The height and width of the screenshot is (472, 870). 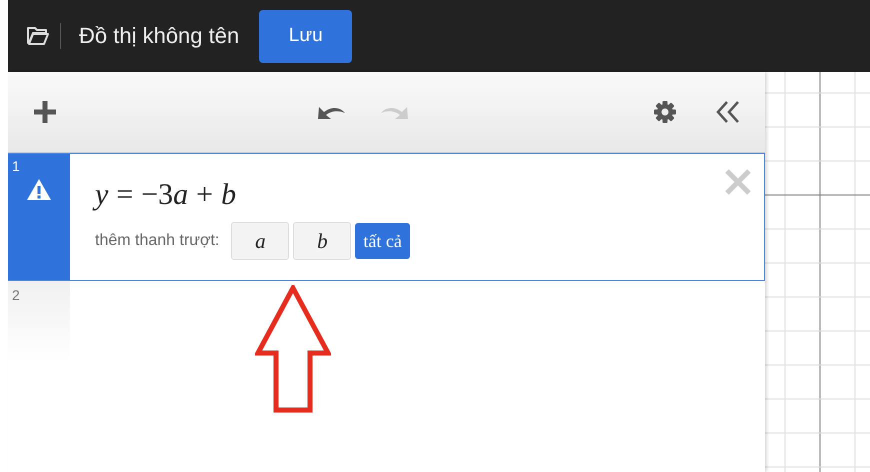 What do you see at coordinates (165, 195) in the screenshot?
I see `expression-input: y = −3a + b` at bounding box center [165, 195].